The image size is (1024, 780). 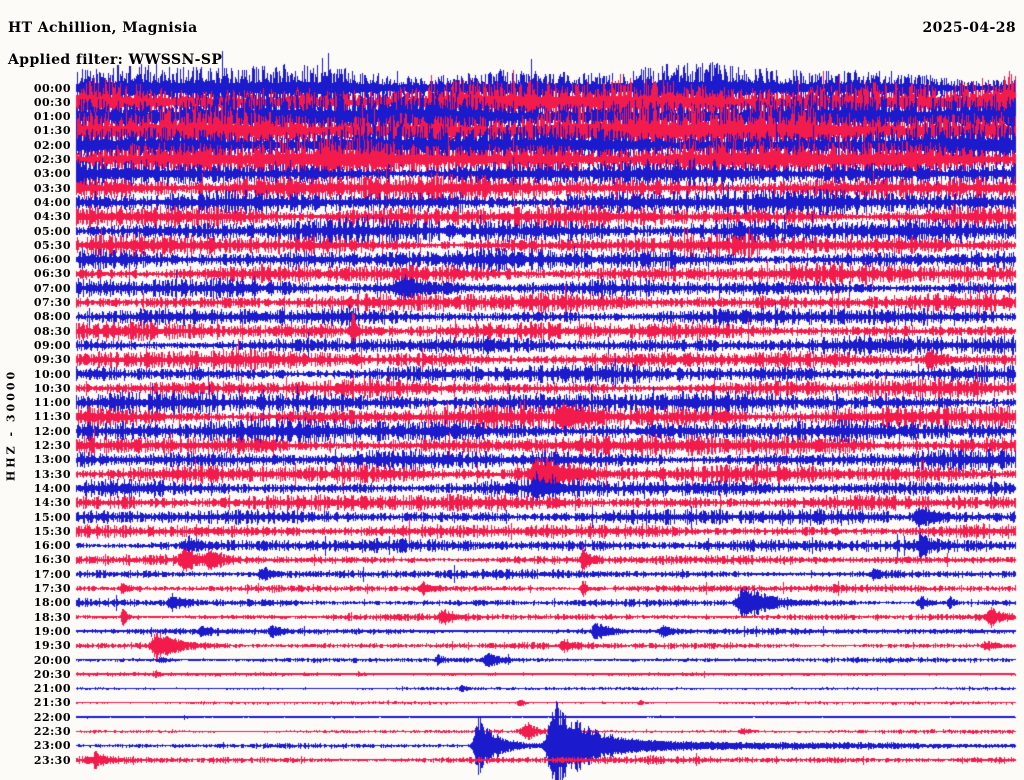 I want to click on row-time-label: 04:00, so click(x=52, y=202).